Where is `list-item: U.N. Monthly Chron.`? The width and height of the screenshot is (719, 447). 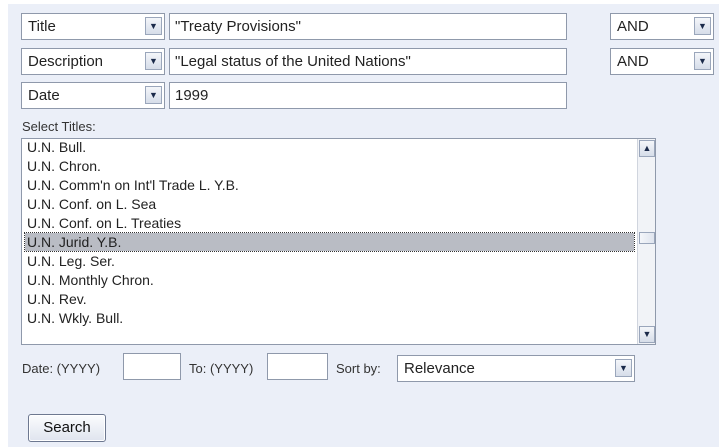
list-item: U.N. Monthly Chron. is located at coordinates (329, 280).